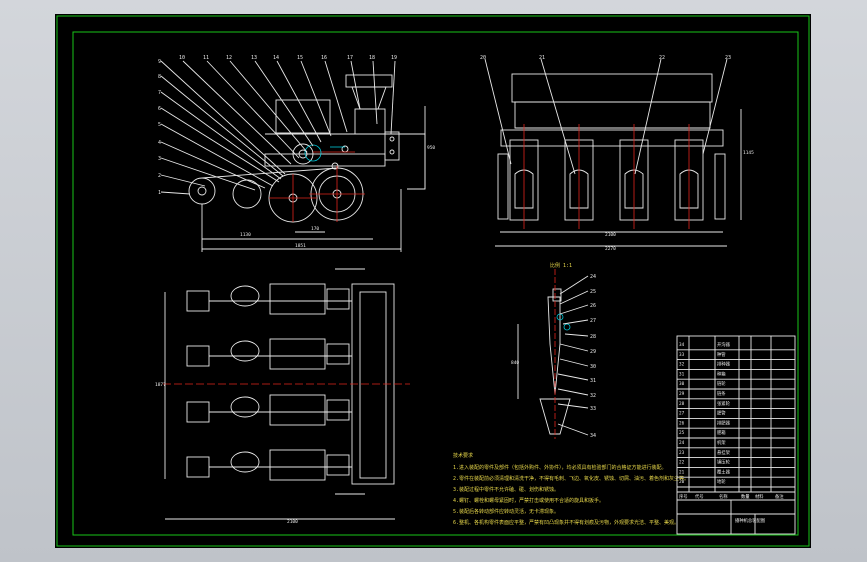  What do you see at coordinates (593, 337) in the screenshot?
I see `balloon-label: 28` at bounding box center [593, 337].